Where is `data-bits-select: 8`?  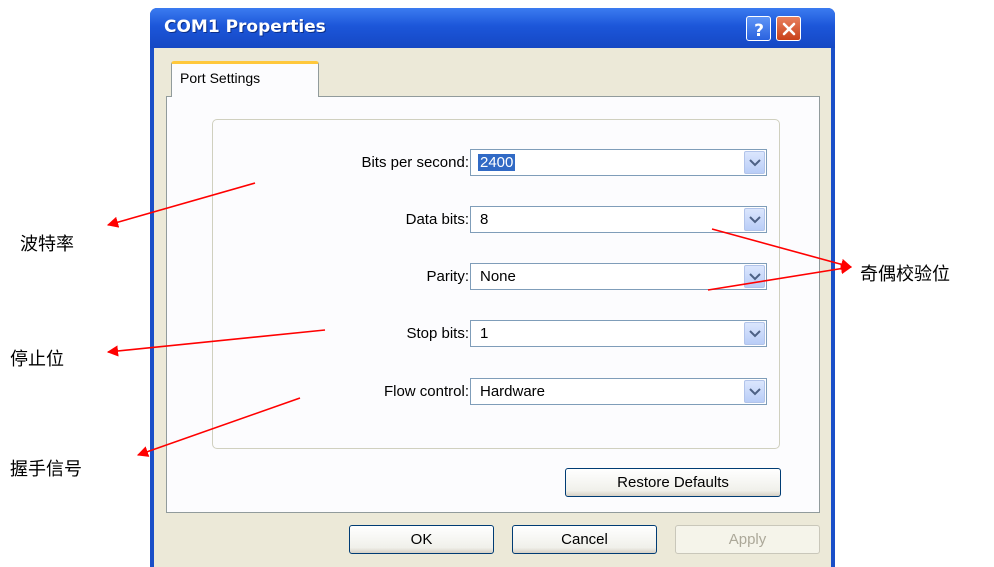
data-bits-select: 8 is located at coordinates (618, 219).